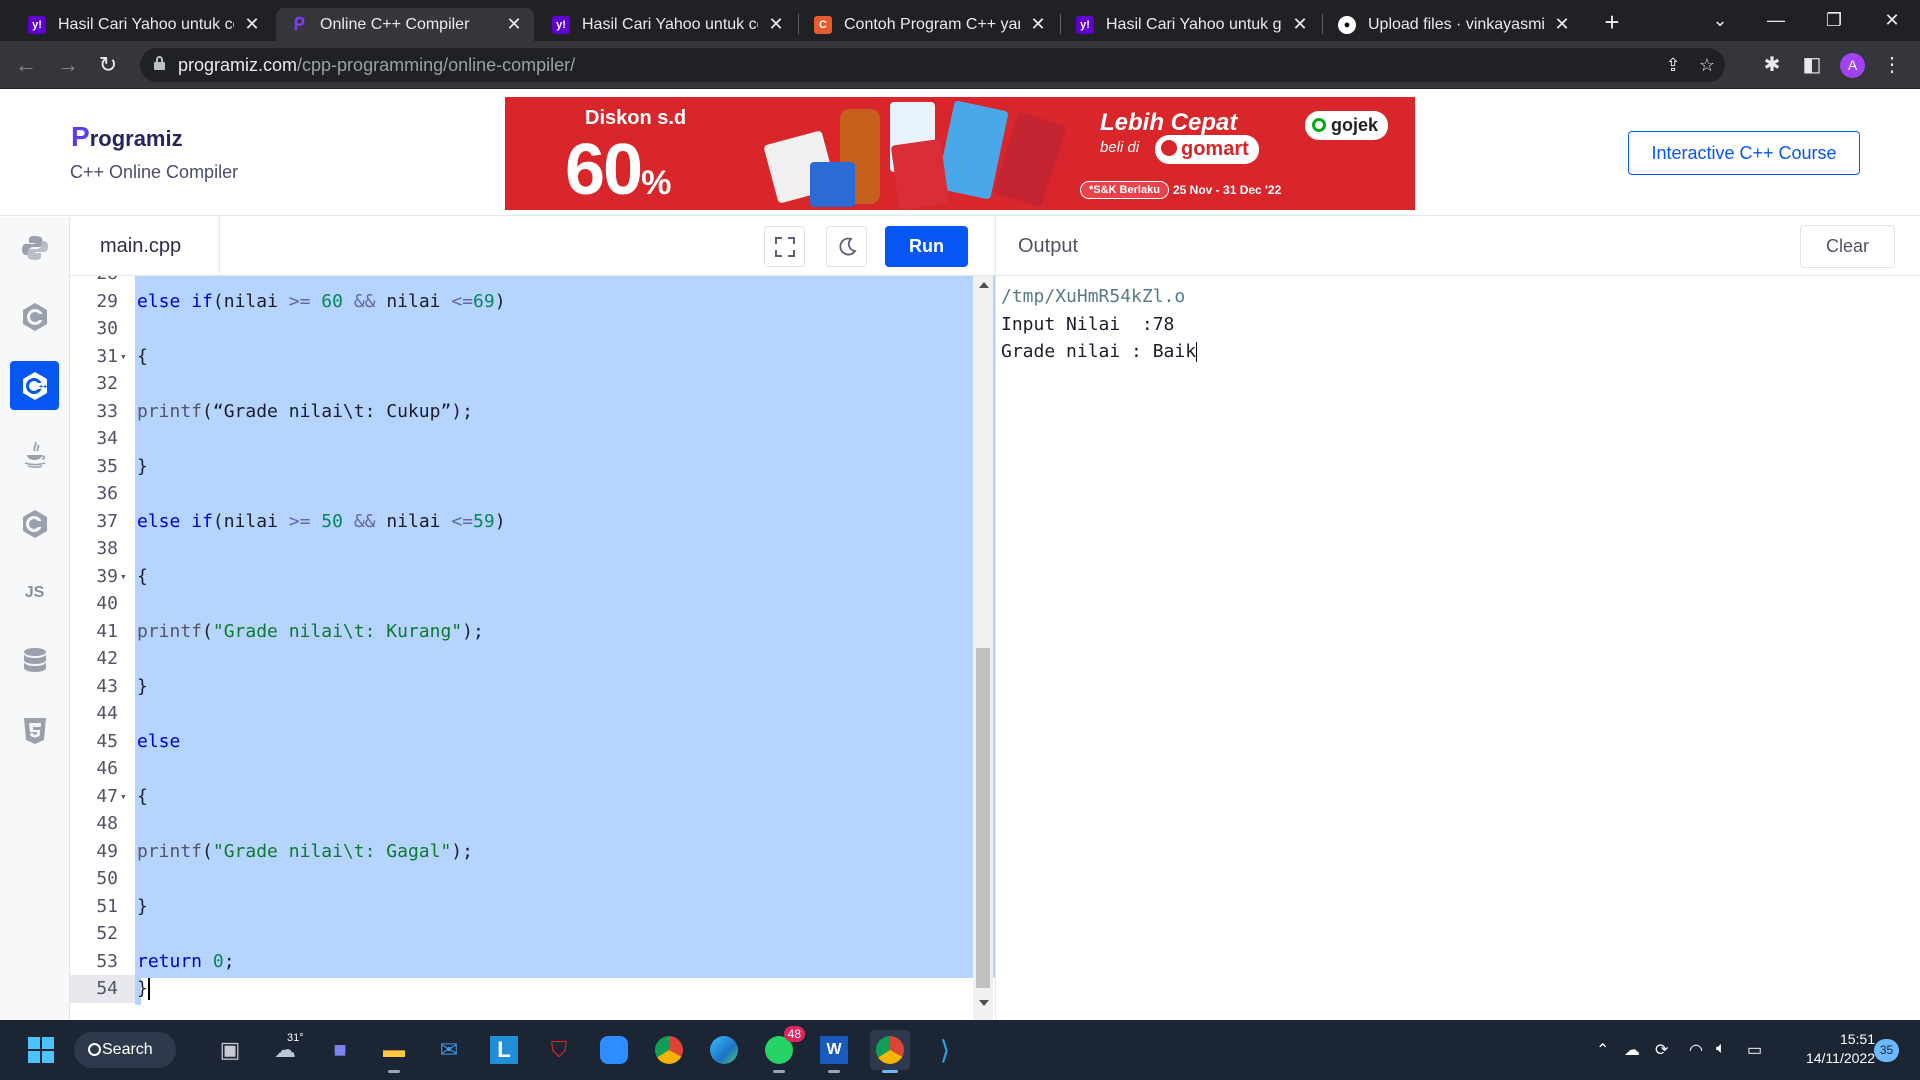 The height and width of the screenshot is (1080, 1920). What do you see at coordinates (929, 24) in the screenshot?
I see `browser-tab: C Contoh Program C++ yang ✕` at bounding box center [929, 24].